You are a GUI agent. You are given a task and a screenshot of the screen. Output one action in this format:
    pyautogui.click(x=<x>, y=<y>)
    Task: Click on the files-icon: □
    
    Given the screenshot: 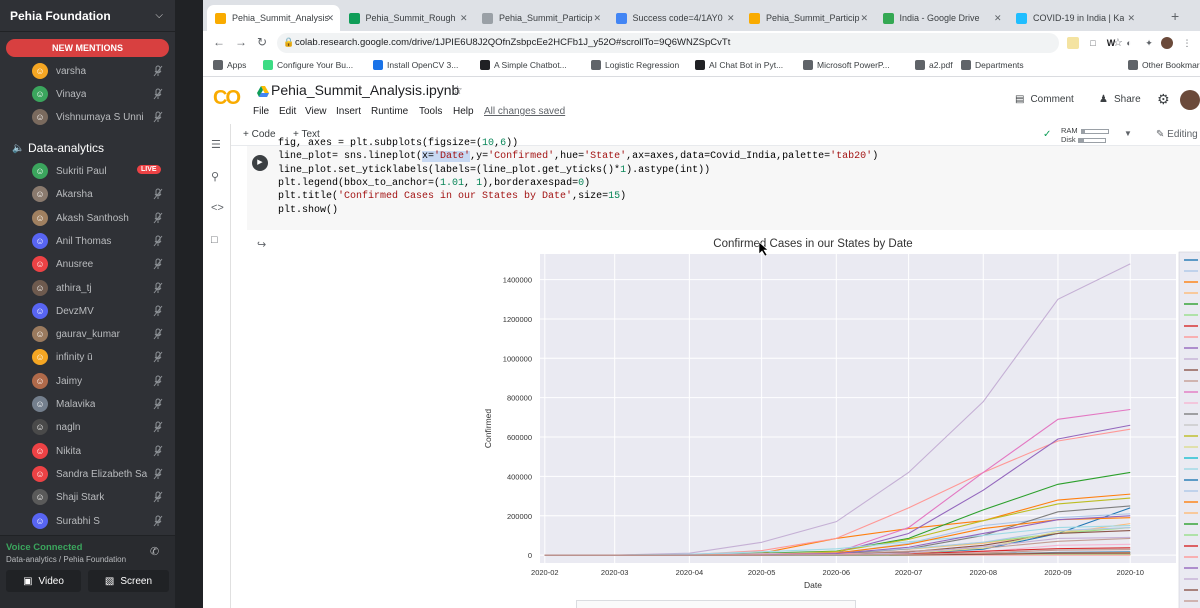 What is the action you would take?
    pyautogui.click(x=214, y=240)
    